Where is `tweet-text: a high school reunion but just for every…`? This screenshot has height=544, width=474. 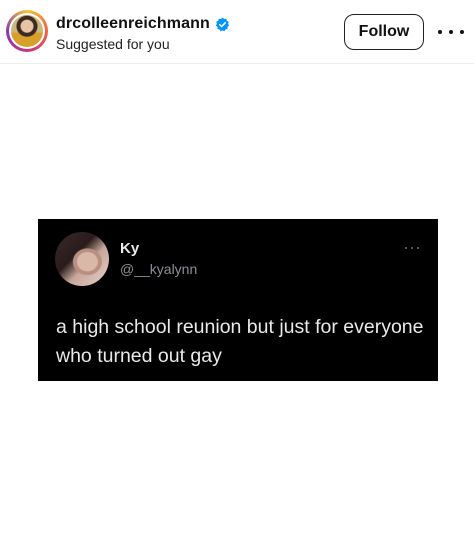
tweet-text: a high school reunion but just for every… is located at coordinates (240, 341).